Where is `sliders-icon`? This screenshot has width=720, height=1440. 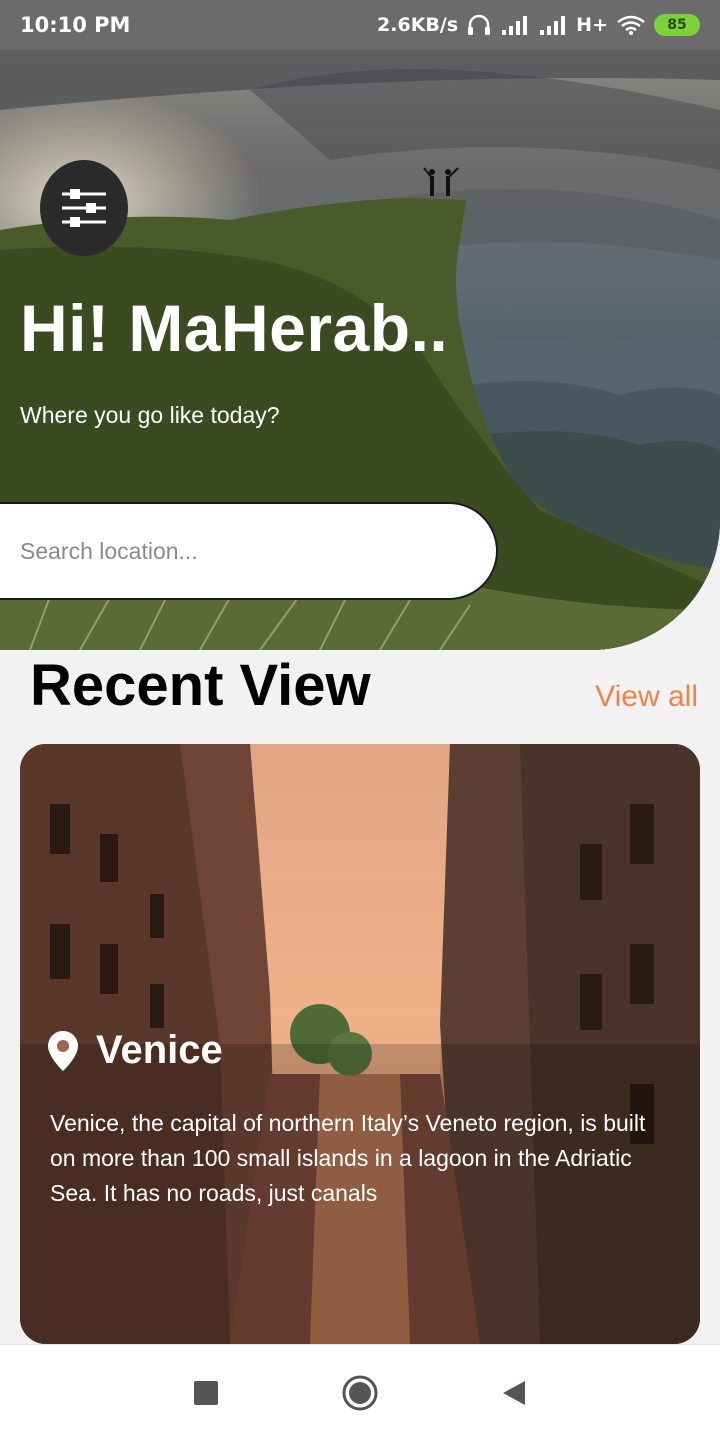 sliders-icon is located at coordinates (84, 208).